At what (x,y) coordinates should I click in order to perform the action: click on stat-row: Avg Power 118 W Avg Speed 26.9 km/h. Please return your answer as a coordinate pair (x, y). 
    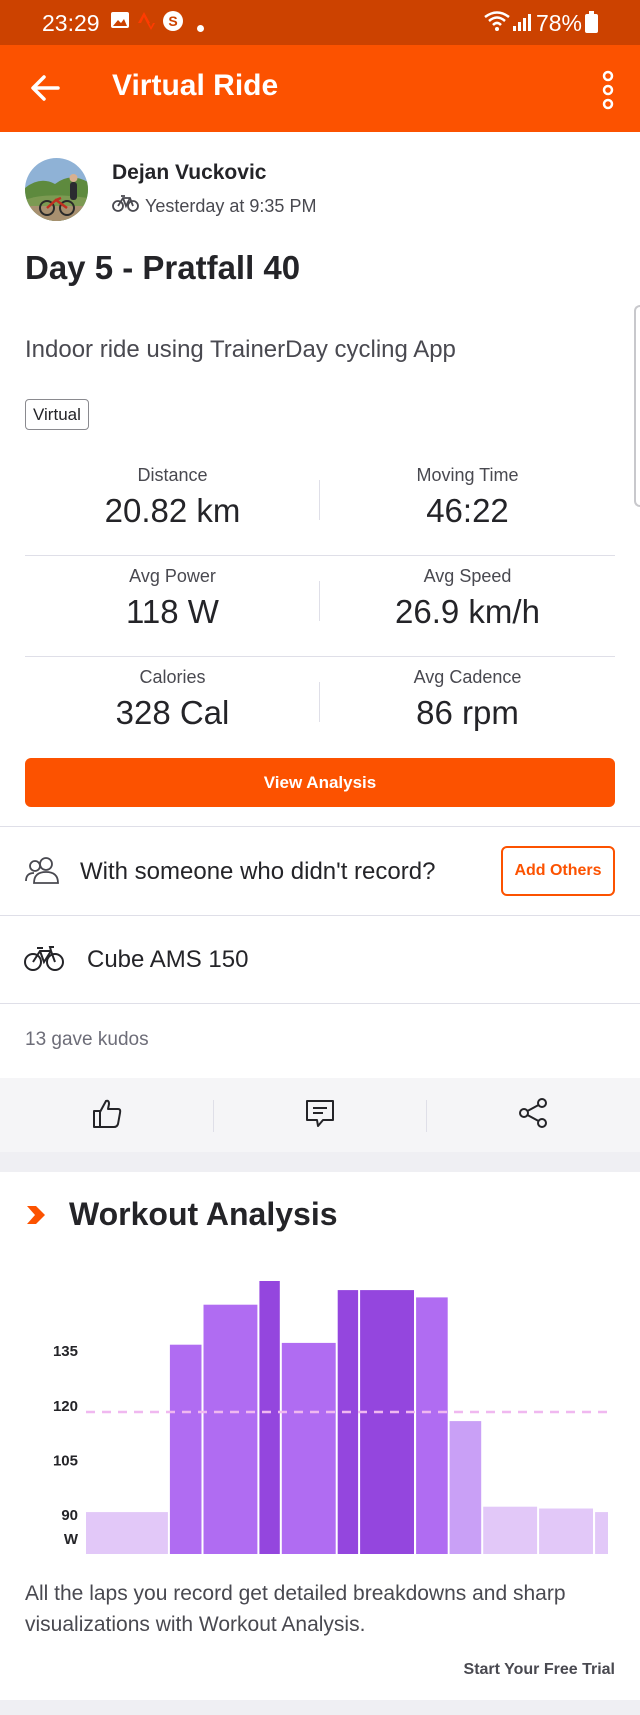
    Looking at the image, I should click on (320, 606).